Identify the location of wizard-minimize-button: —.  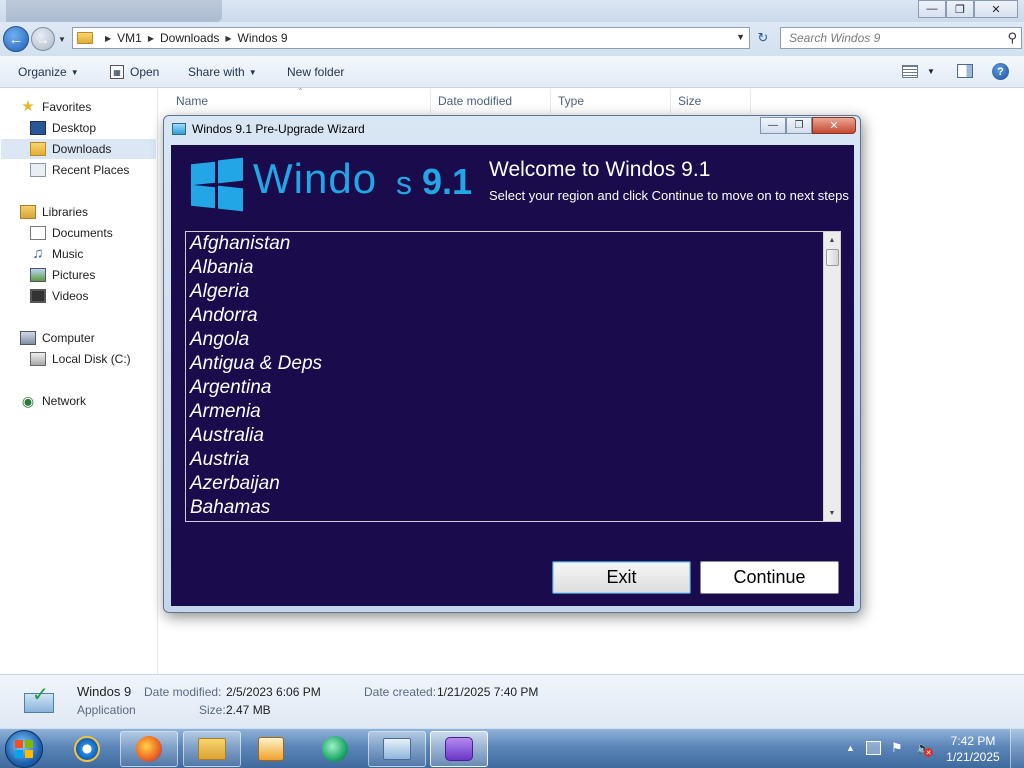
(773, 125).